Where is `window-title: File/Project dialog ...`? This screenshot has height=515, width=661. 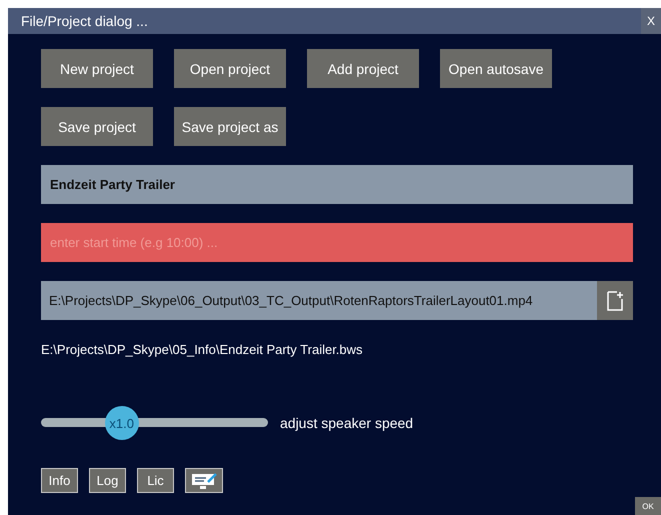 window-title: File/Project dialog ... is located at coordinates (84, 21).